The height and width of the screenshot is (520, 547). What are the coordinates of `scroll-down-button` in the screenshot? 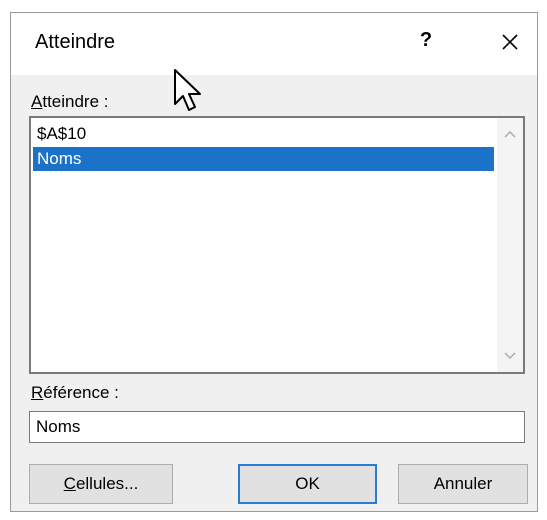 It's located at (510, 356).